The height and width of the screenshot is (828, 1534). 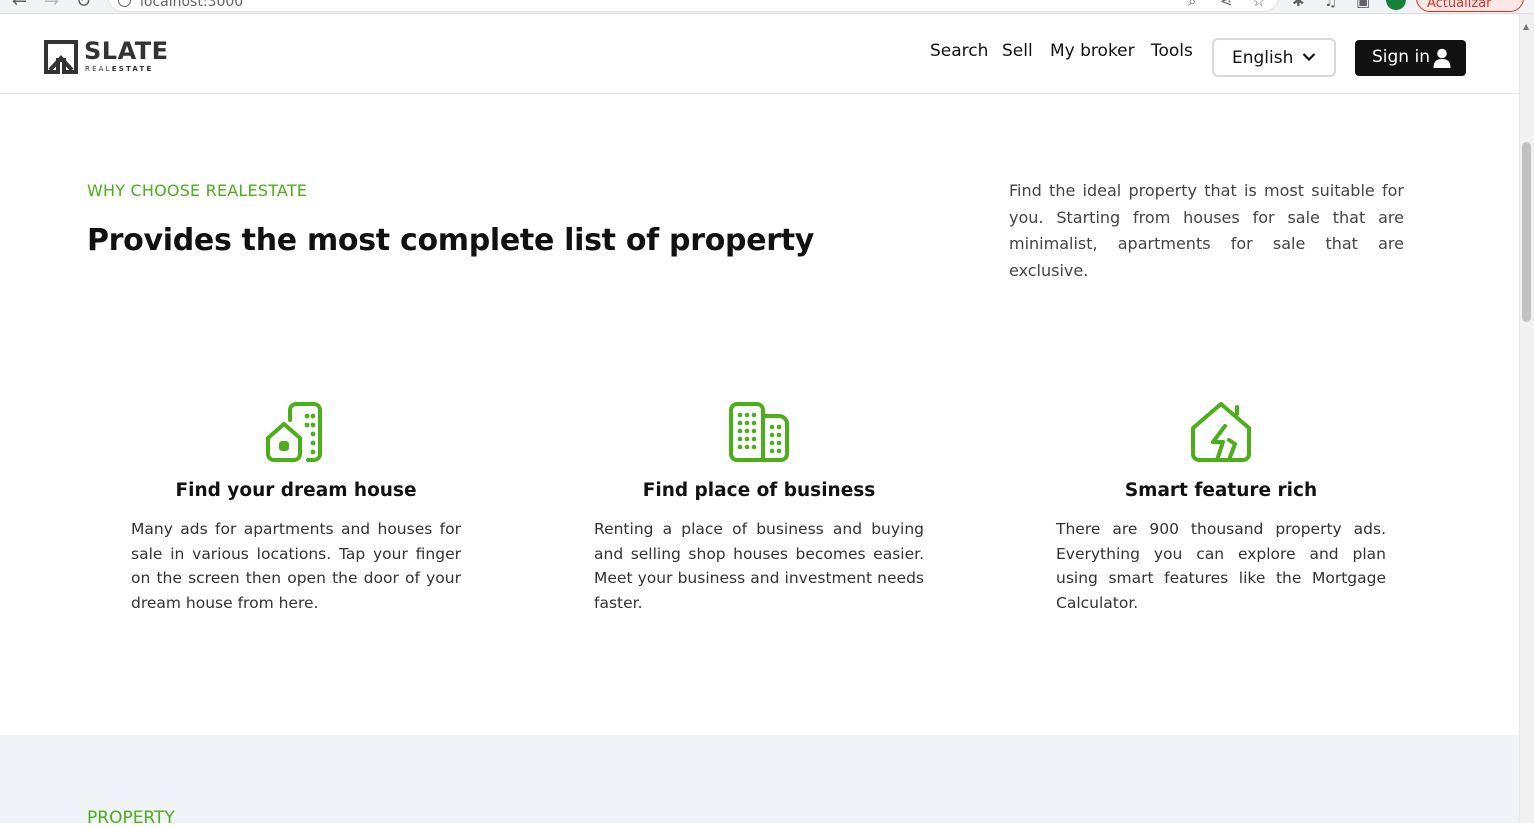 I want to click on user-icon, so click(x=1442, y=58).